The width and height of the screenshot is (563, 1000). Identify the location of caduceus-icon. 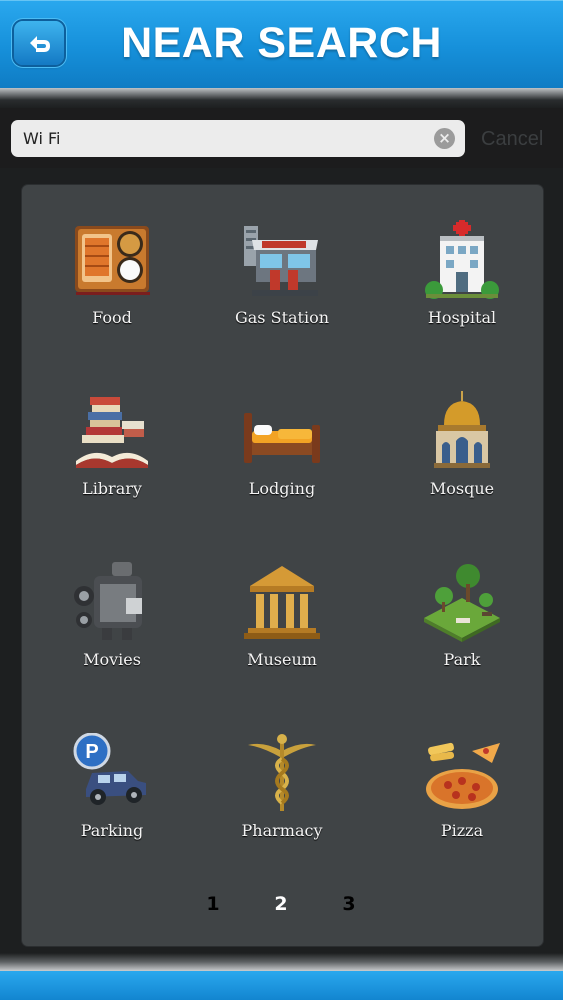
(282, 772).